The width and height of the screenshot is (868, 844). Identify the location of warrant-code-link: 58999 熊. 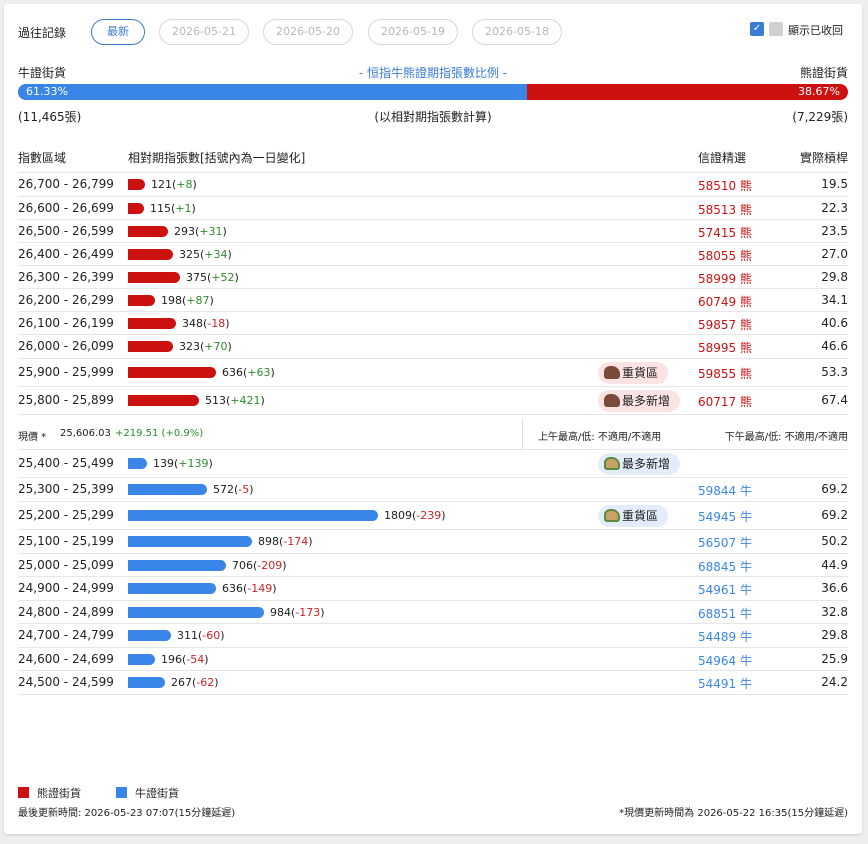
(725, 278).